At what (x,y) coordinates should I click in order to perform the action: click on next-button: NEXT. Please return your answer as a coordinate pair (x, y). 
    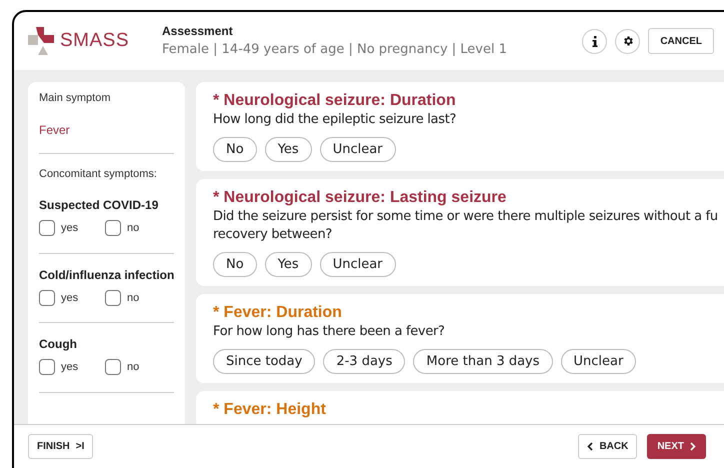
    Looking at the image, I should click on (676, 446).